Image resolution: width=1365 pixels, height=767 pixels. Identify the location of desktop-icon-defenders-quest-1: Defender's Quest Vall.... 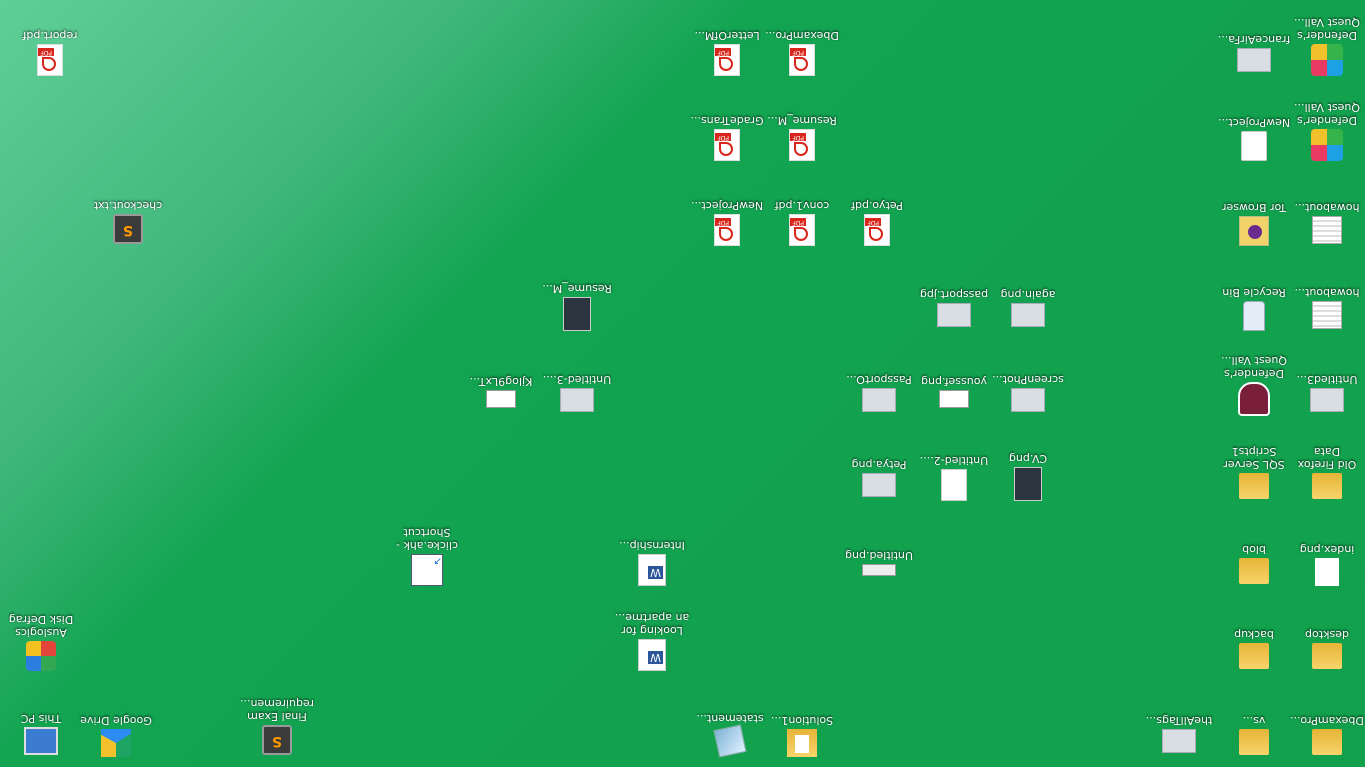
(1254, 385).